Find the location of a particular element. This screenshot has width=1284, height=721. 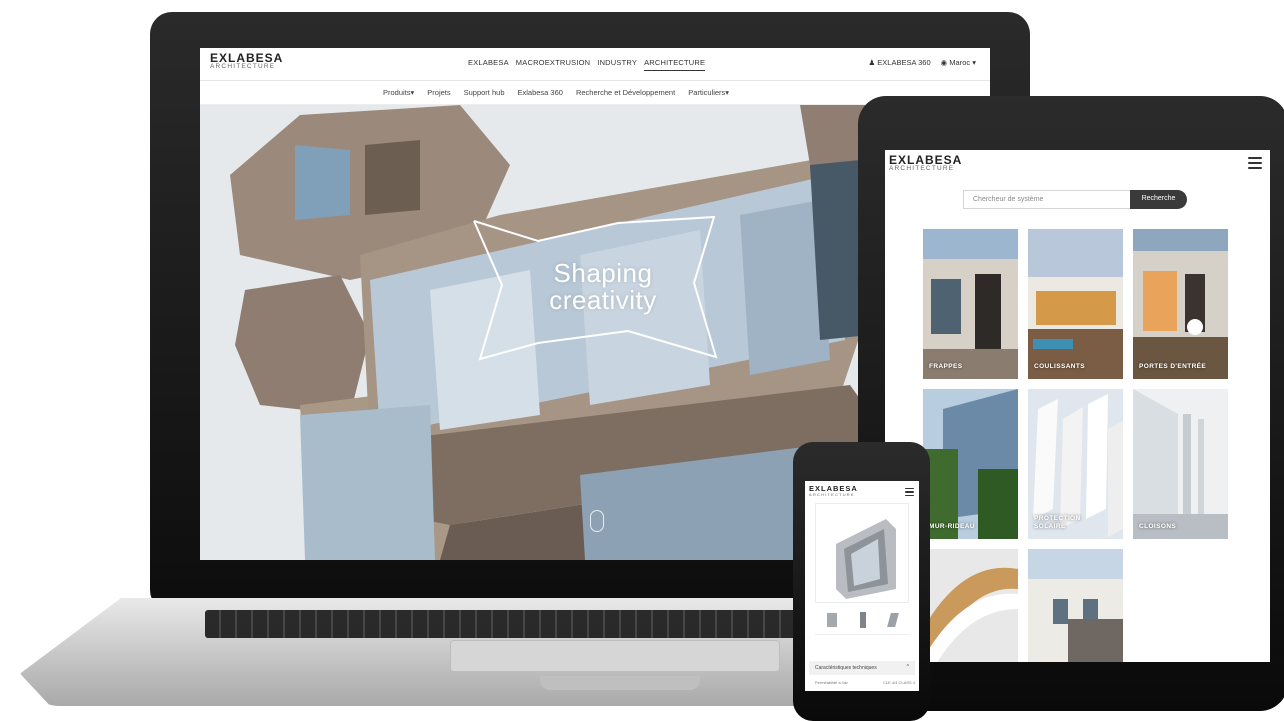

sub-nav-projects: Projets is located at coordinates (438, 92).